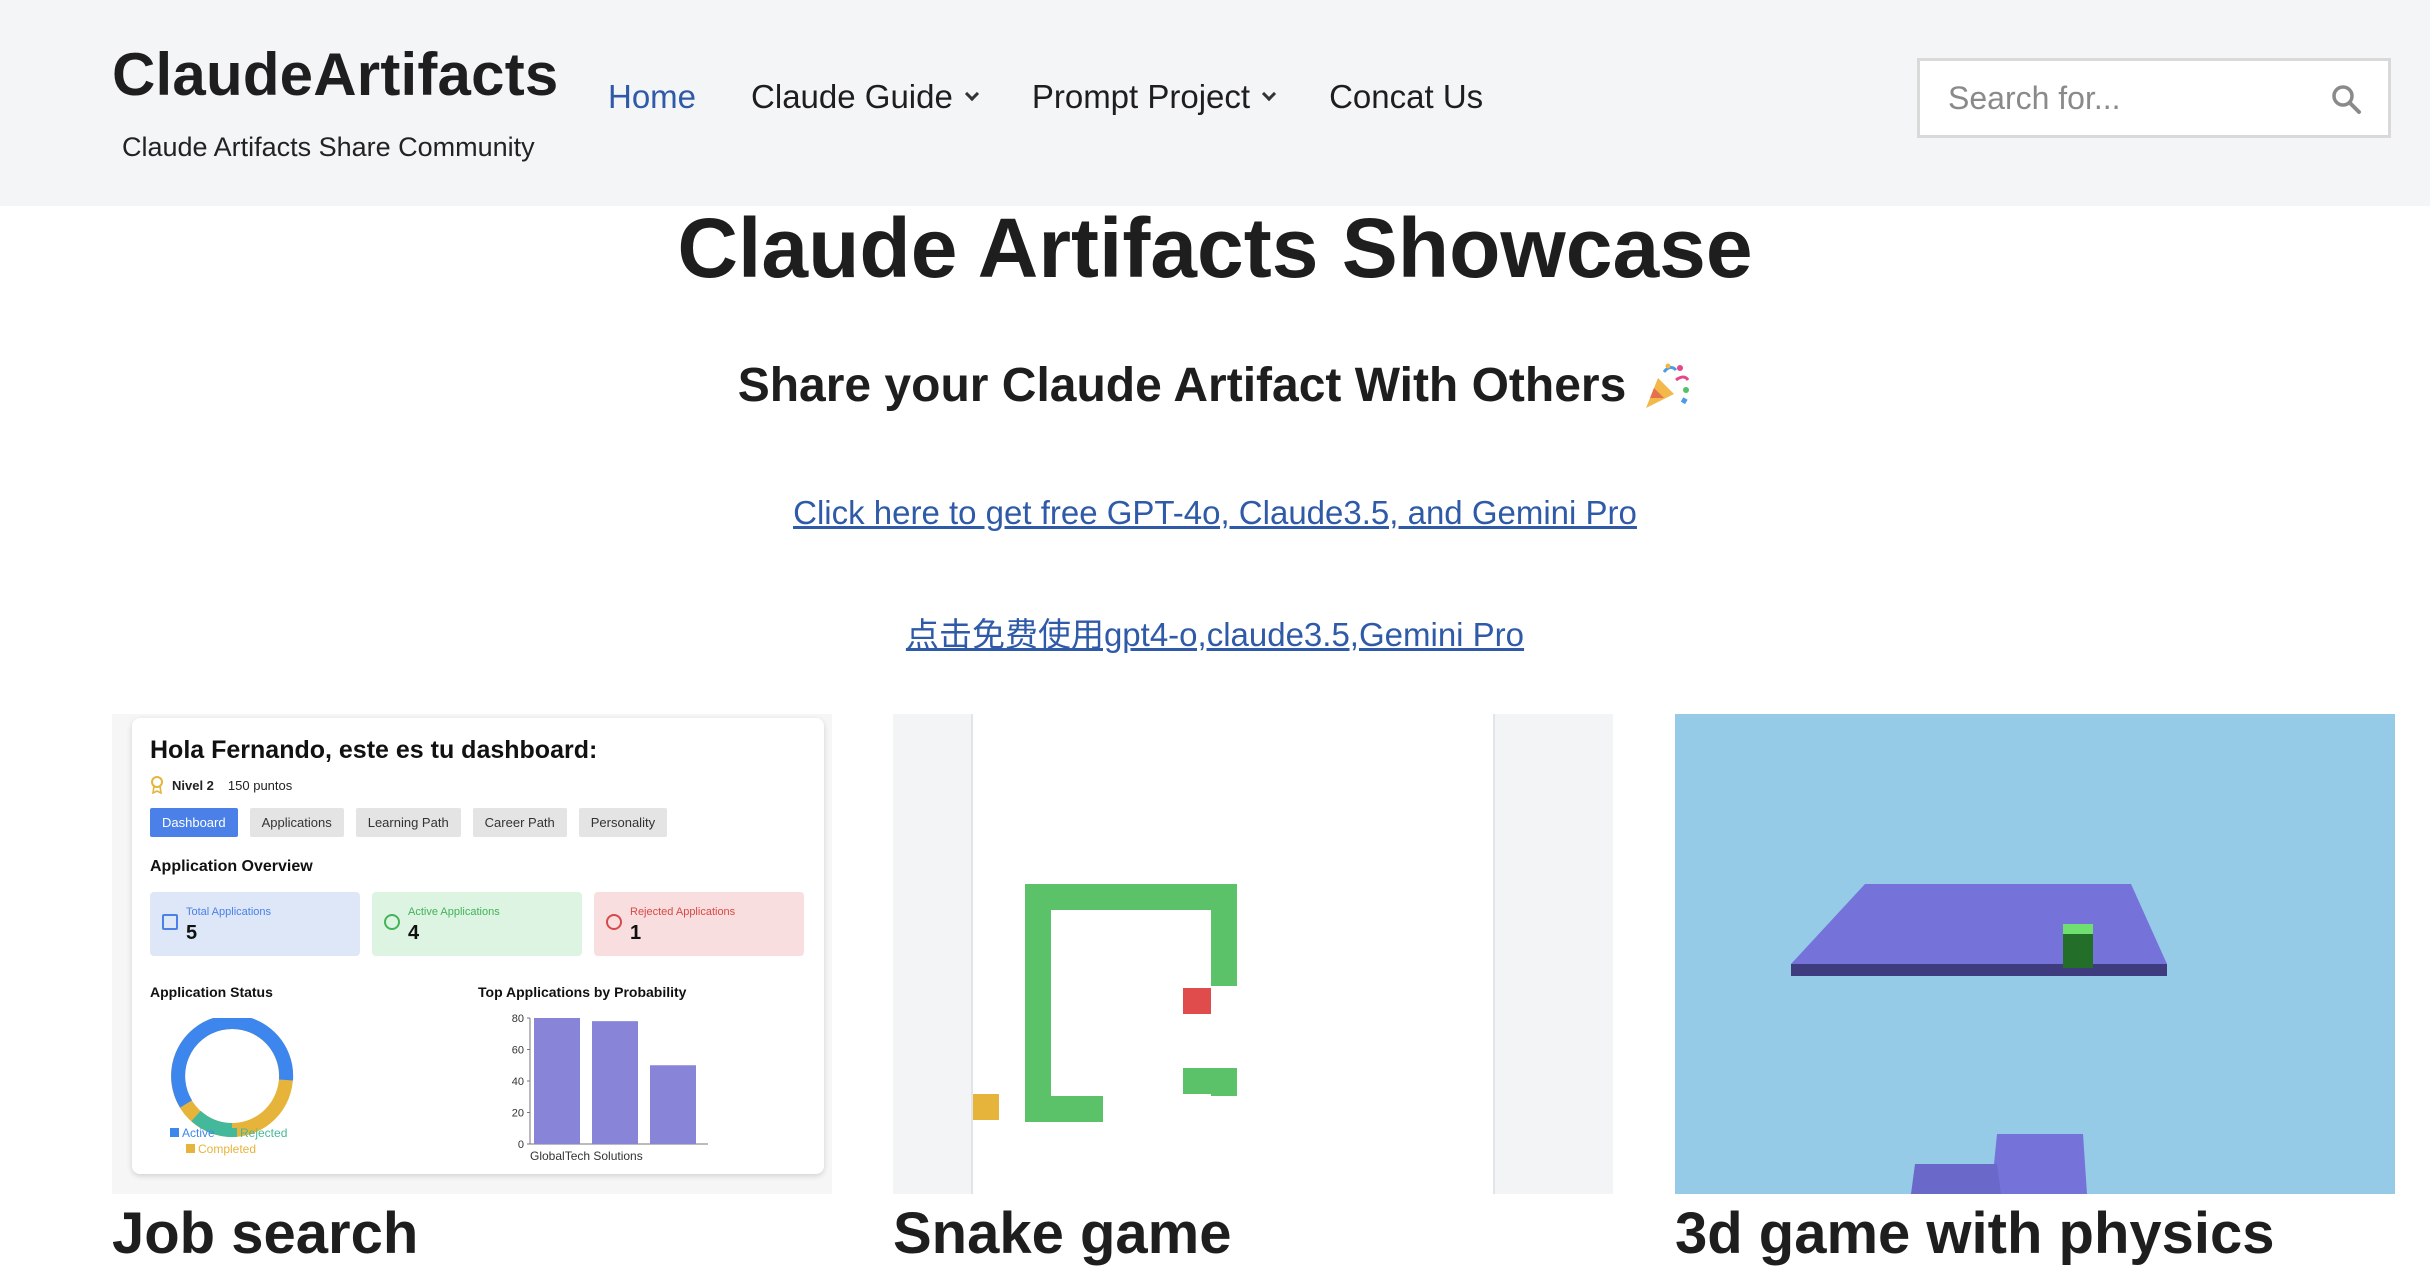 The image size is (2430, 1286). Describe the element at coordinates (227, 1149) in the screenshot. I see `legend-completed: Completed` at that location.